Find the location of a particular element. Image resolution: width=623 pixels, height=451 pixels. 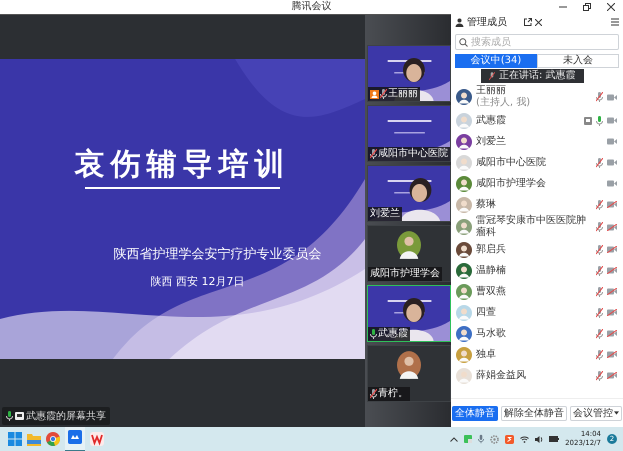

meeting-app-icon is located at coordinates (75, 437).